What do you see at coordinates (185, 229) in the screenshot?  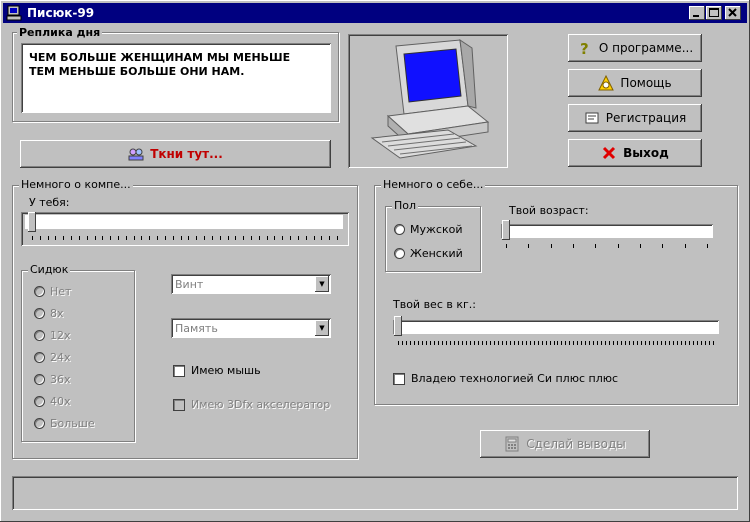 I see `you-have-slider` at bounding box center [185, 229].